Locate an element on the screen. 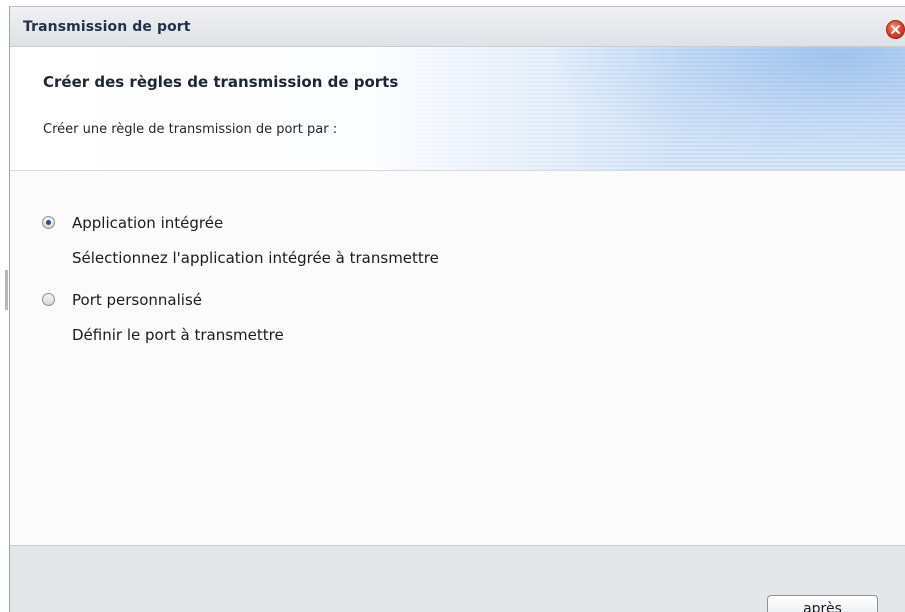 This screenshot has height=612, width=905. radio-builtin-application is located at coordinates (48, 222).